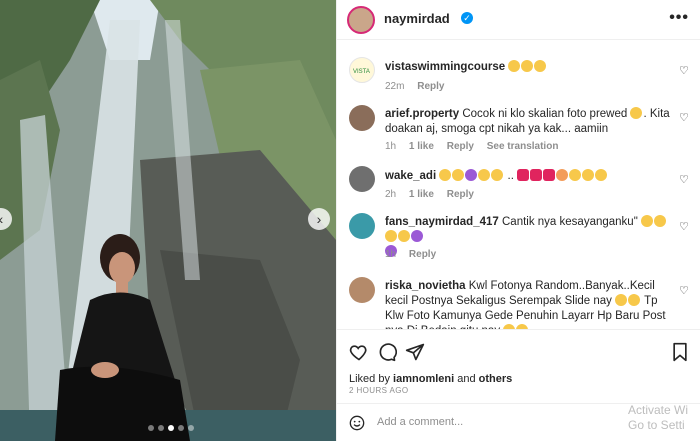 This screenshot has width=700, height=441. What do you see at coordinates (319, 219) in the screenshot?
I see `chevron-right-icon: ›` at bounding box center [319, 219].